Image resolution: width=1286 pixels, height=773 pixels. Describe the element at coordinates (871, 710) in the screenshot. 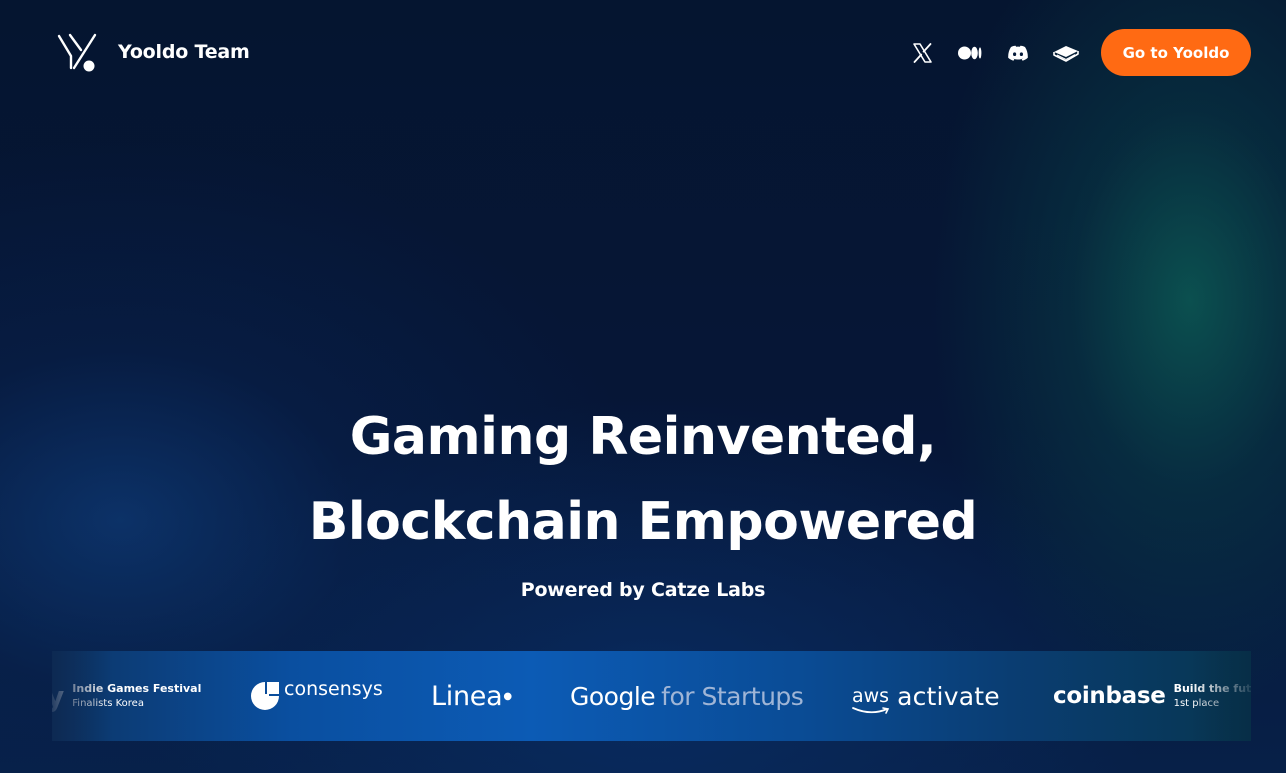

I see `aws-smile-icon` at that location.